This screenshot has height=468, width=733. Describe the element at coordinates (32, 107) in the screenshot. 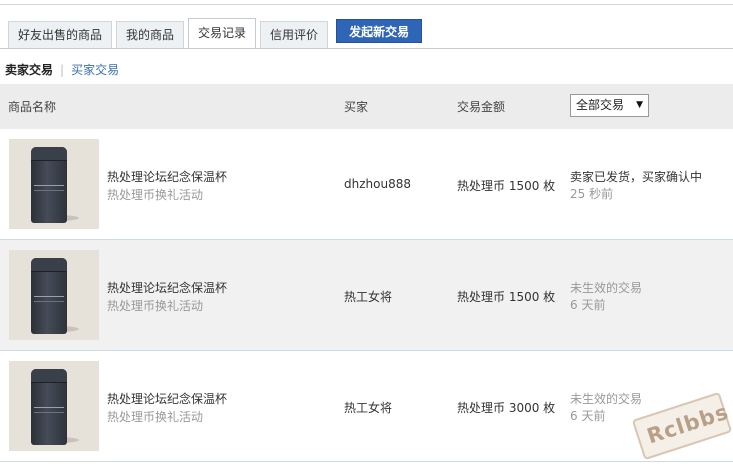

I see `header-product: 商品名称` at that location.